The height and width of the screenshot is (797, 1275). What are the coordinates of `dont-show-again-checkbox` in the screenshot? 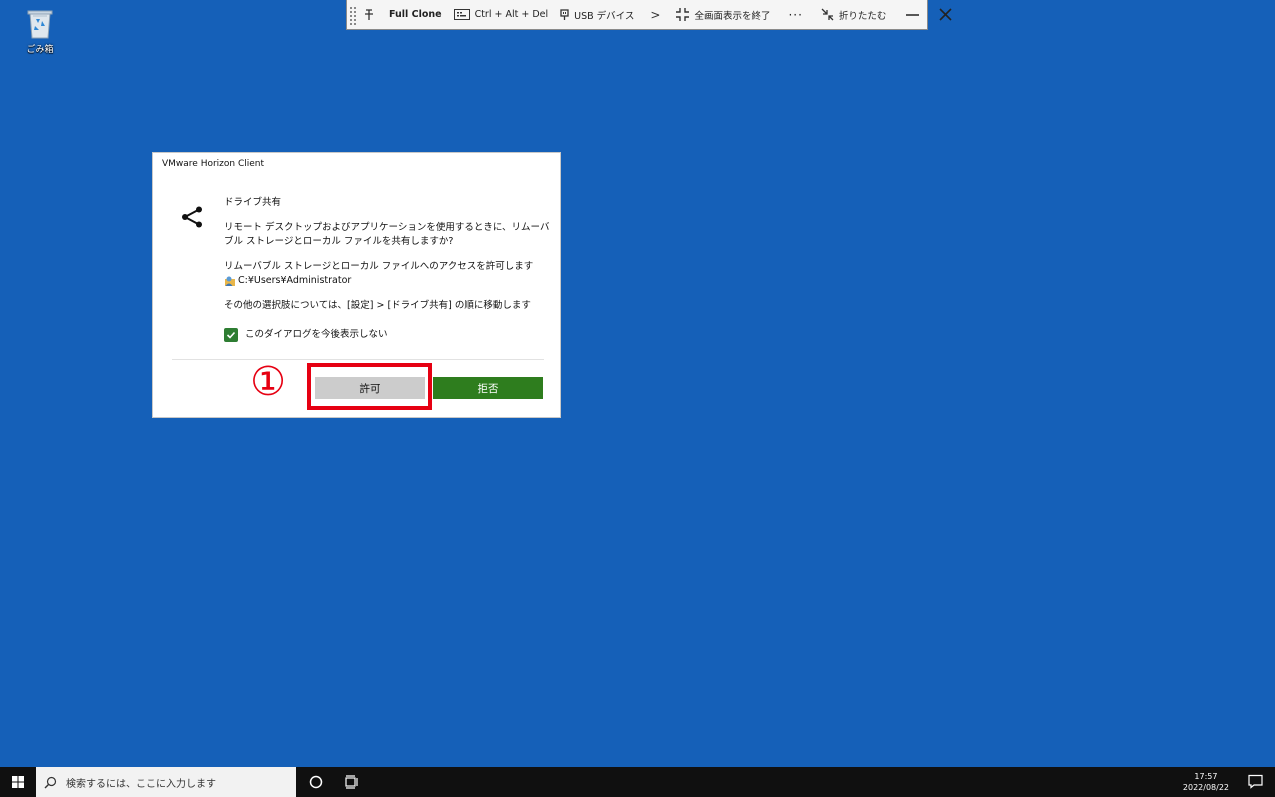 It's located at (231, 335).